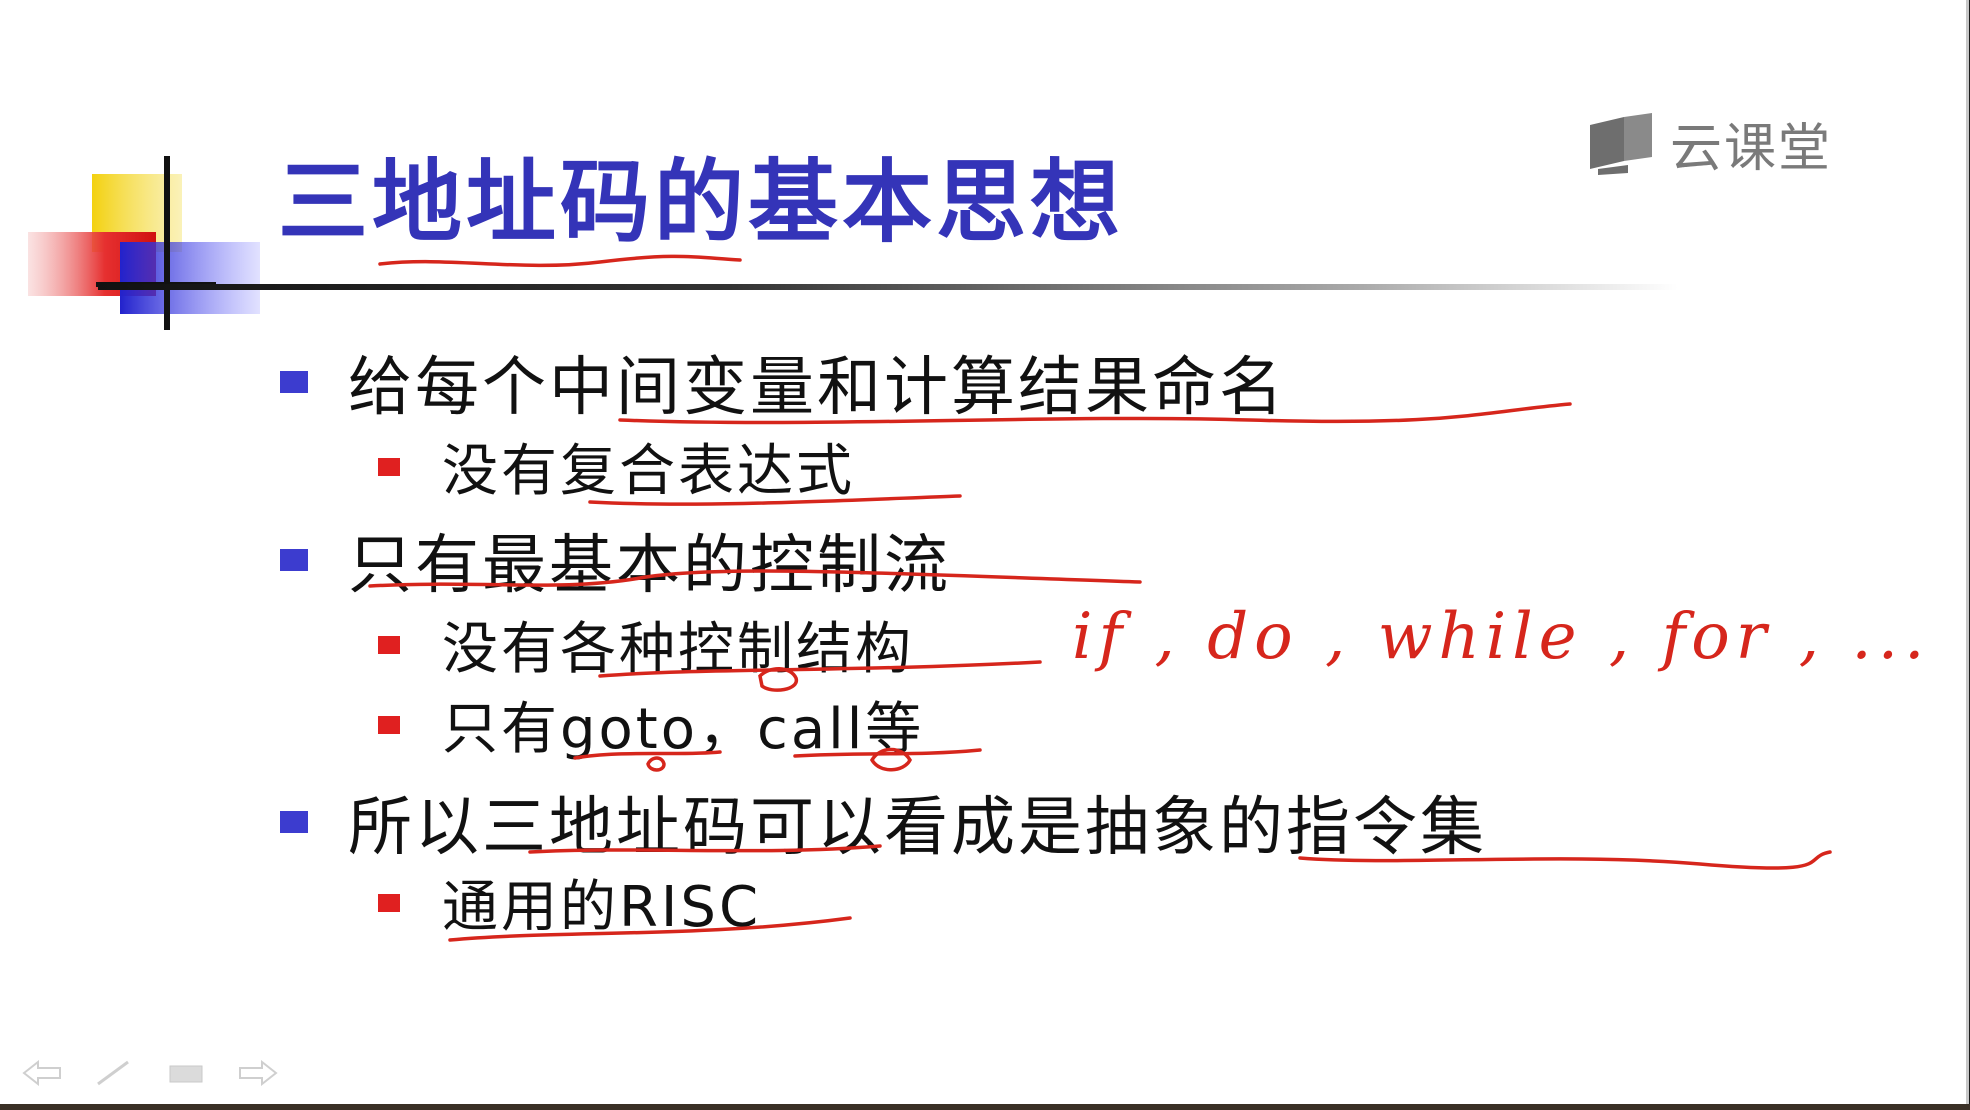 The image size is (1970, 1110). Describe the element at coordinates (150, 1073) in the screenshot. I see `slideshow-nav` at that location.